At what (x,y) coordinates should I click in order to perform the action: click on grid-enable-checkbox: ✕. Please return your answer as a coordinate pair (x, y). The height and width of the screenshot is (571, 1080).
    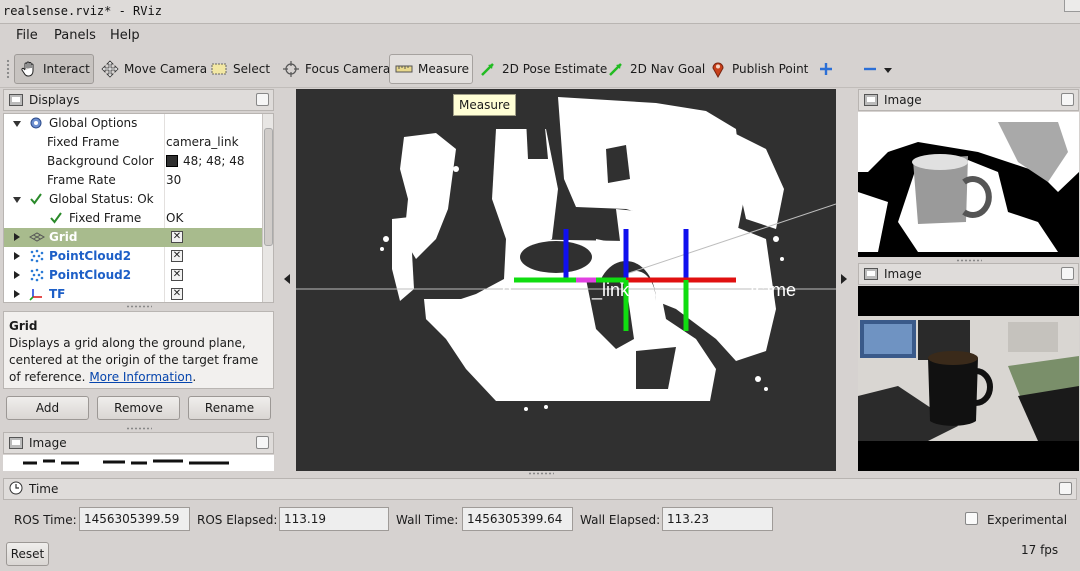
    Looking at the image, I should click on (177, 237).